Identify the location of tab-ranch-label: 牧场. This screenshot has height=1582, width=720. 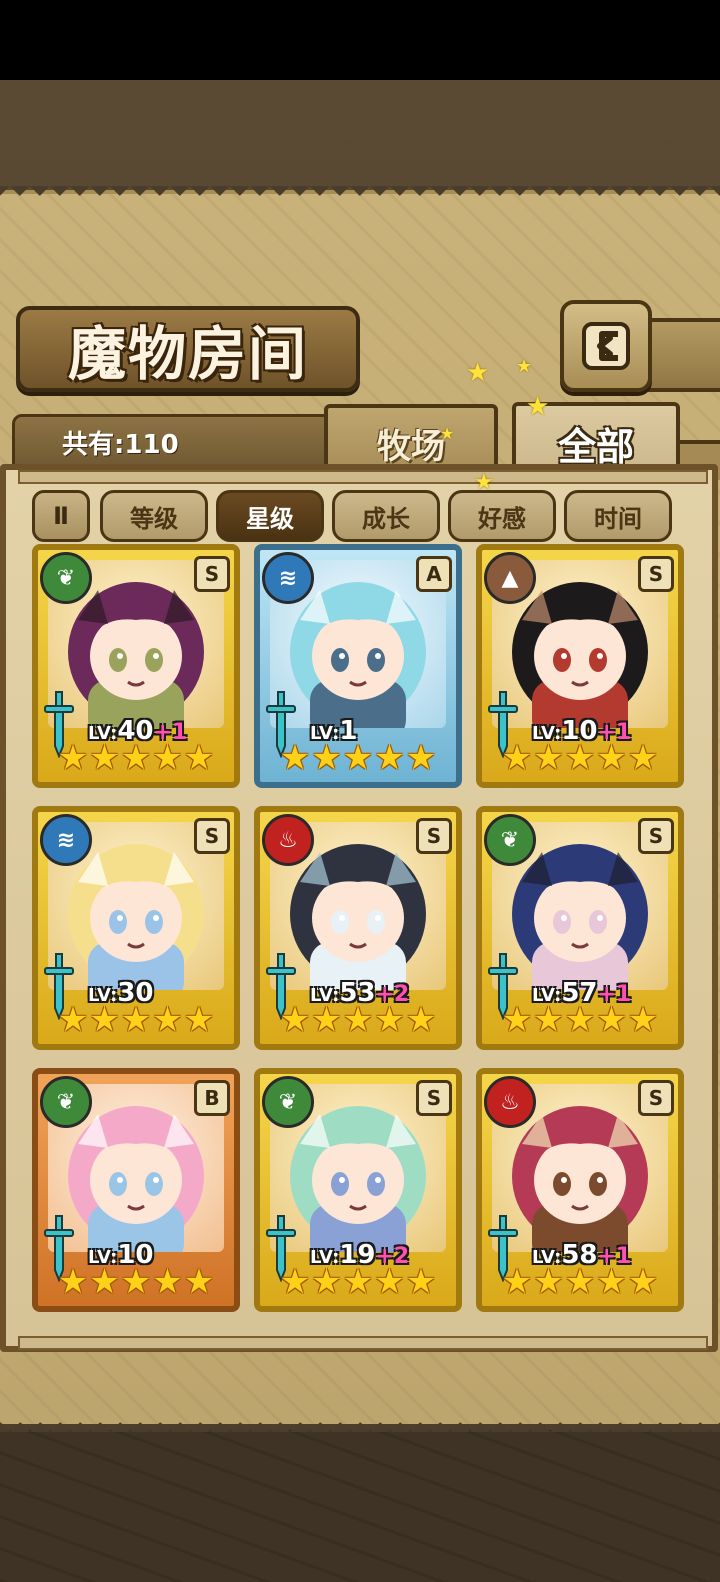
(411, 446).